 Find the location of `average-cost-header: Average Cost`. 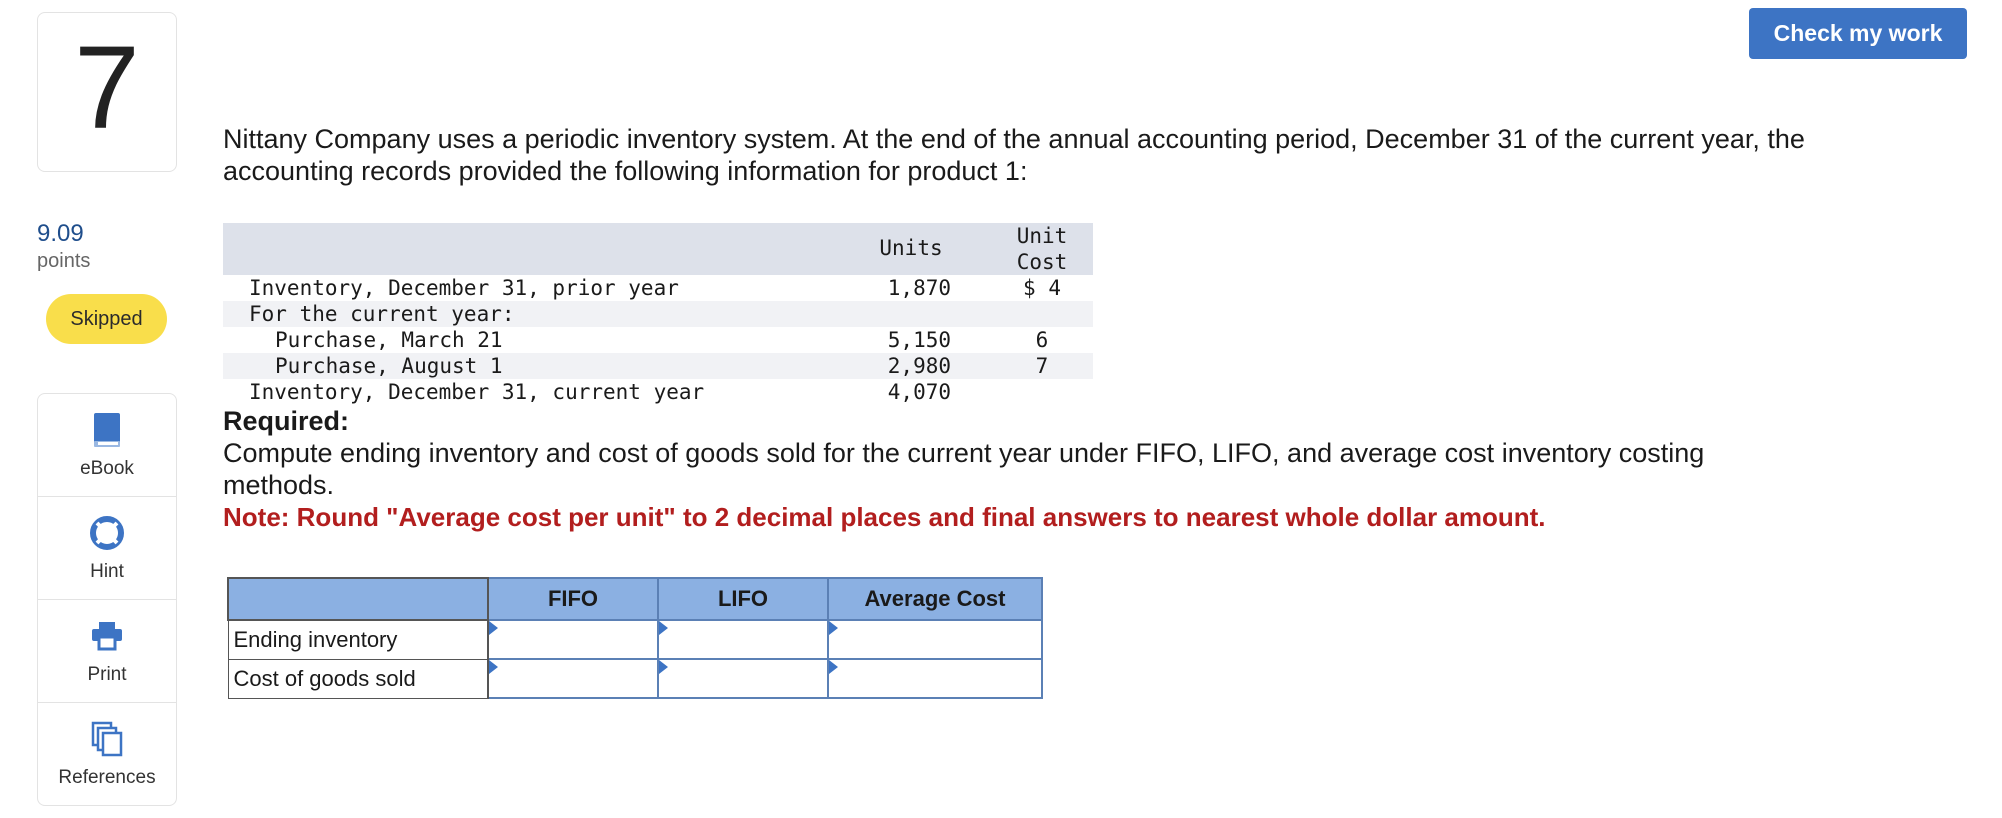

average-cost-header: Average Cost is located at coordinates (935, 599).